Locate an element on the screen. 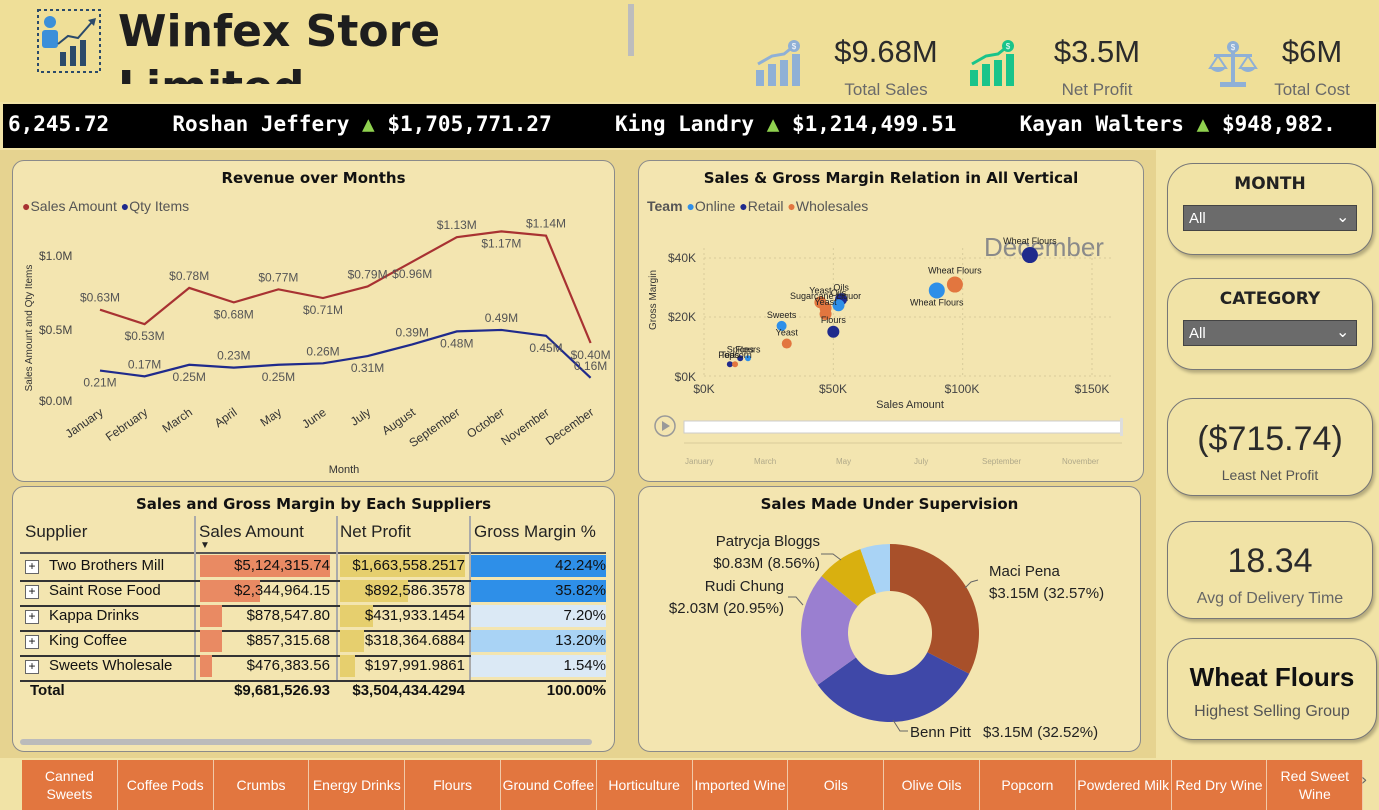 The width and height of the screenshot is (1379, 810). net-profit-label: Net Profit is located at coordinates (1097, 89).